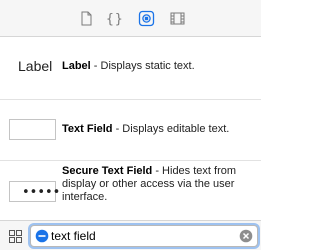 This screenshot has height=250, width=320. I want to click on code-braces-glyph: {}, so click(115, 19).